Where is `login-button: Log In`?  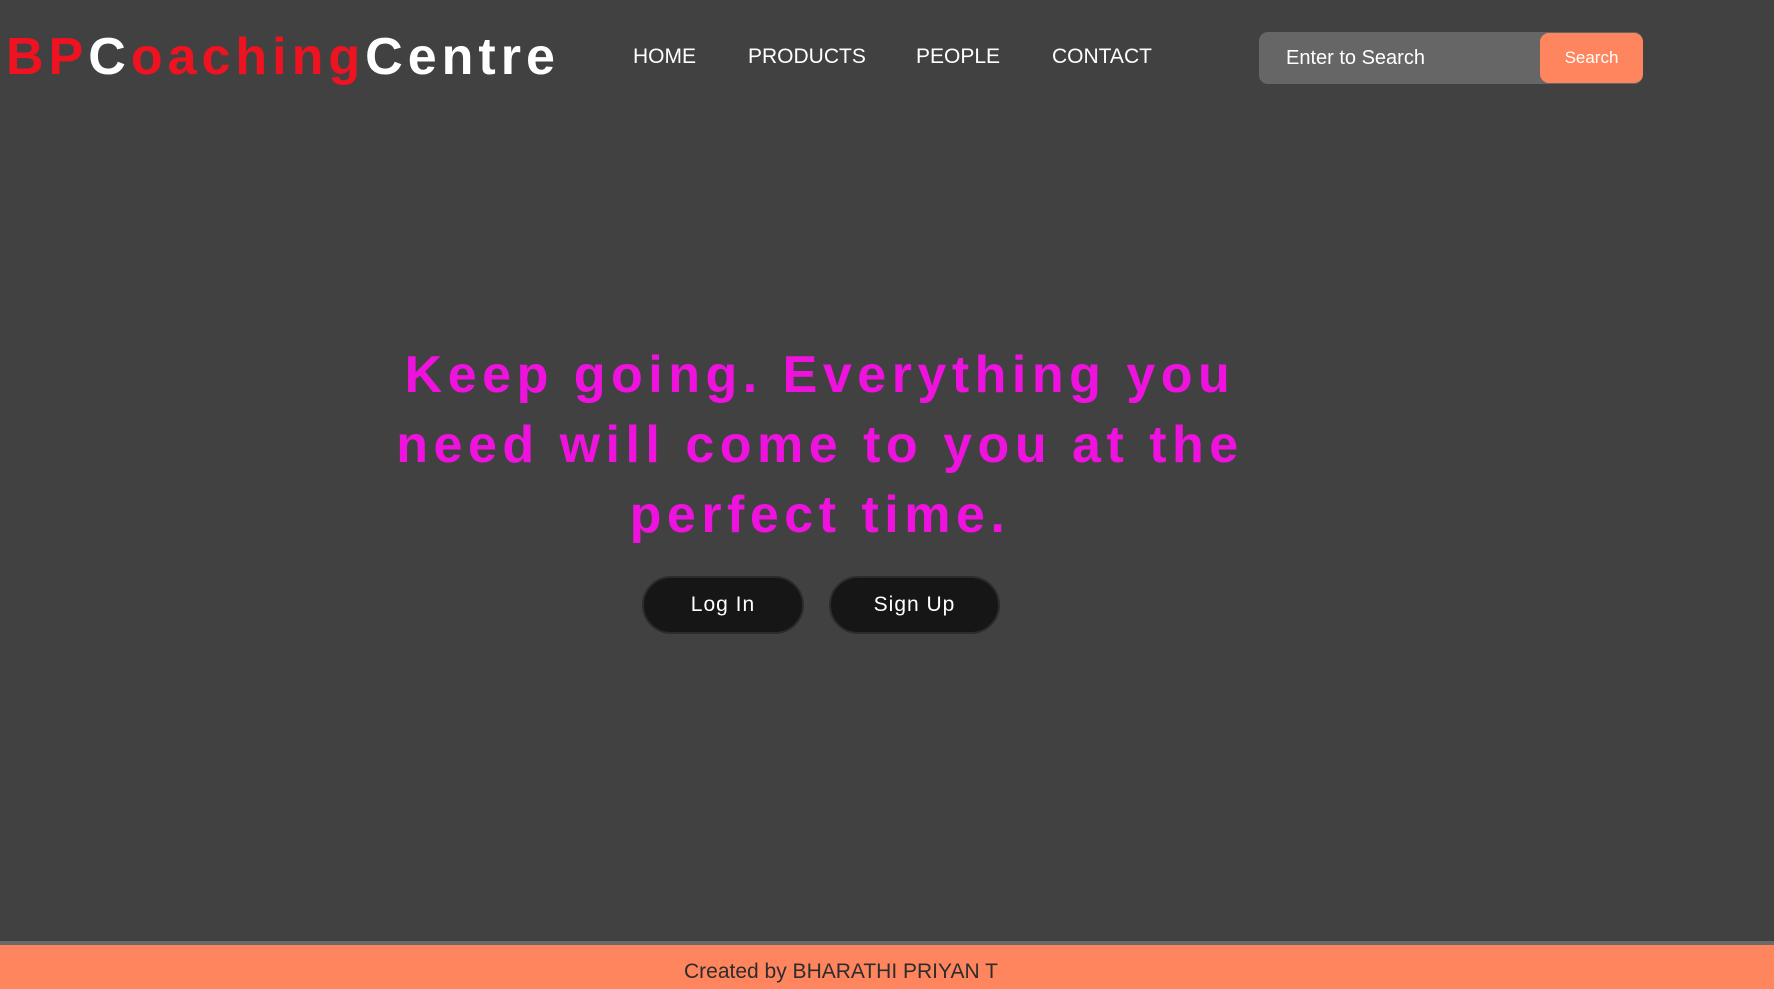
login-button: Log In is located at coordinates (723, 605).